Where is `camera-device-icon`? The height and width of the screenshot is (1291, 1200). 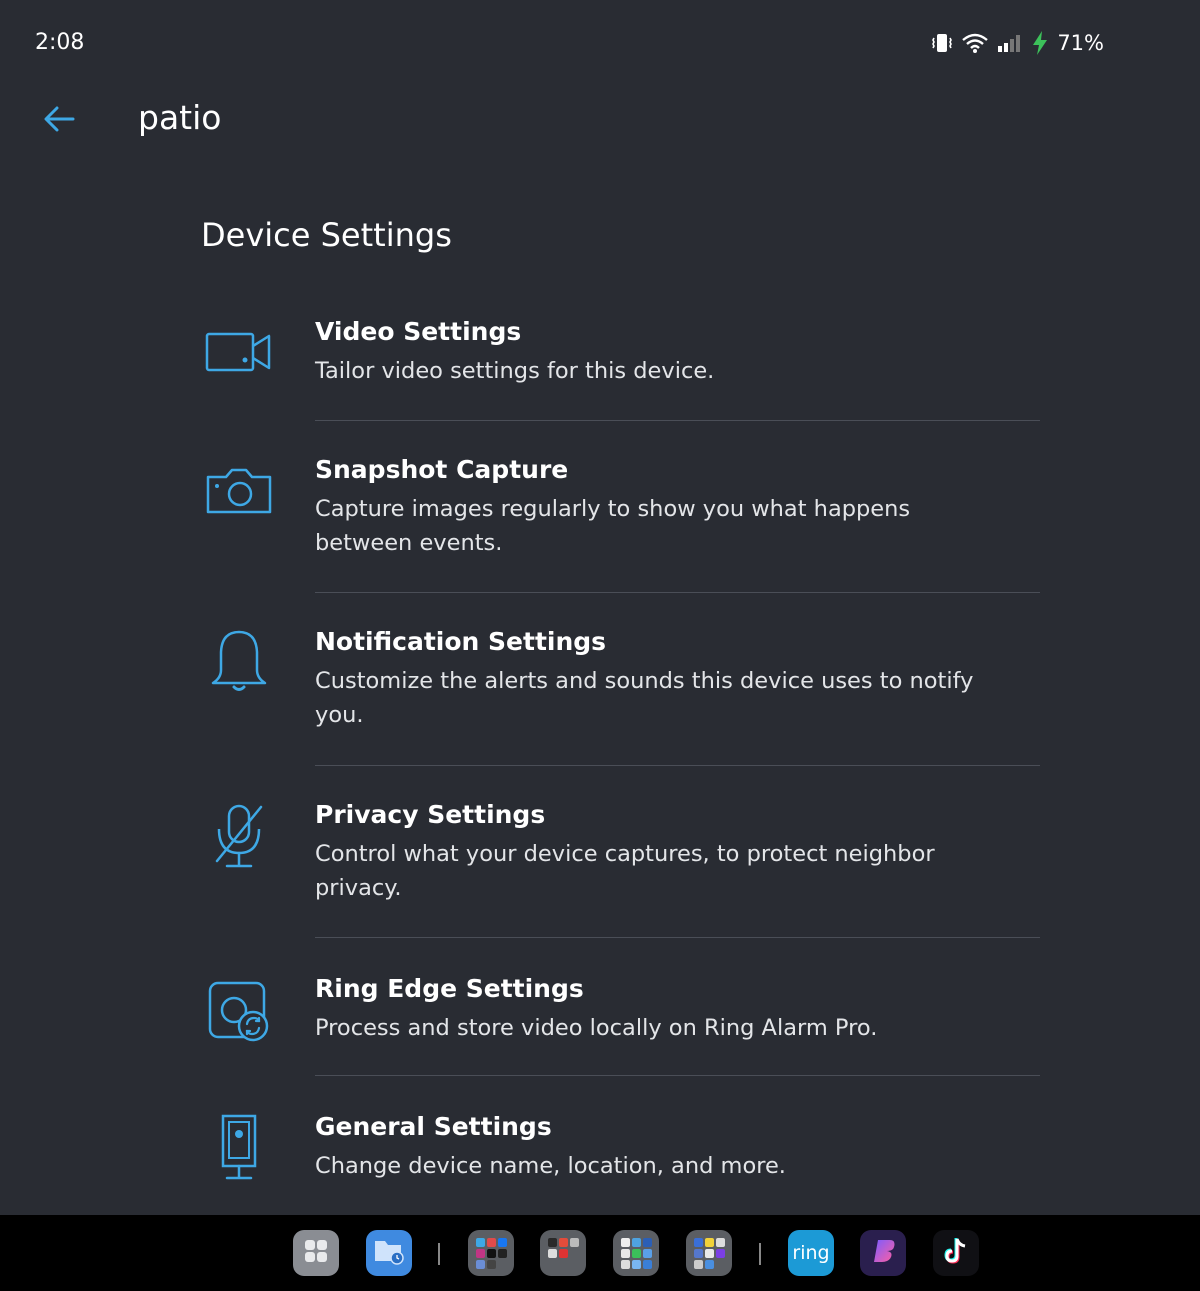
camera-device-icon is located at coordinates (239, 1147).